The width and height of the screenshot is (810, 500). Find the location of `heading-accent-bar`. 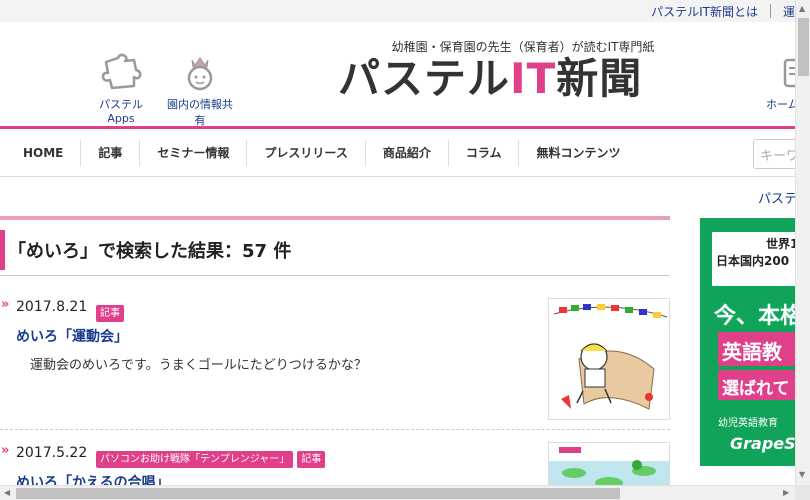

heading-accent-bar is located at coordinates (2, 250).